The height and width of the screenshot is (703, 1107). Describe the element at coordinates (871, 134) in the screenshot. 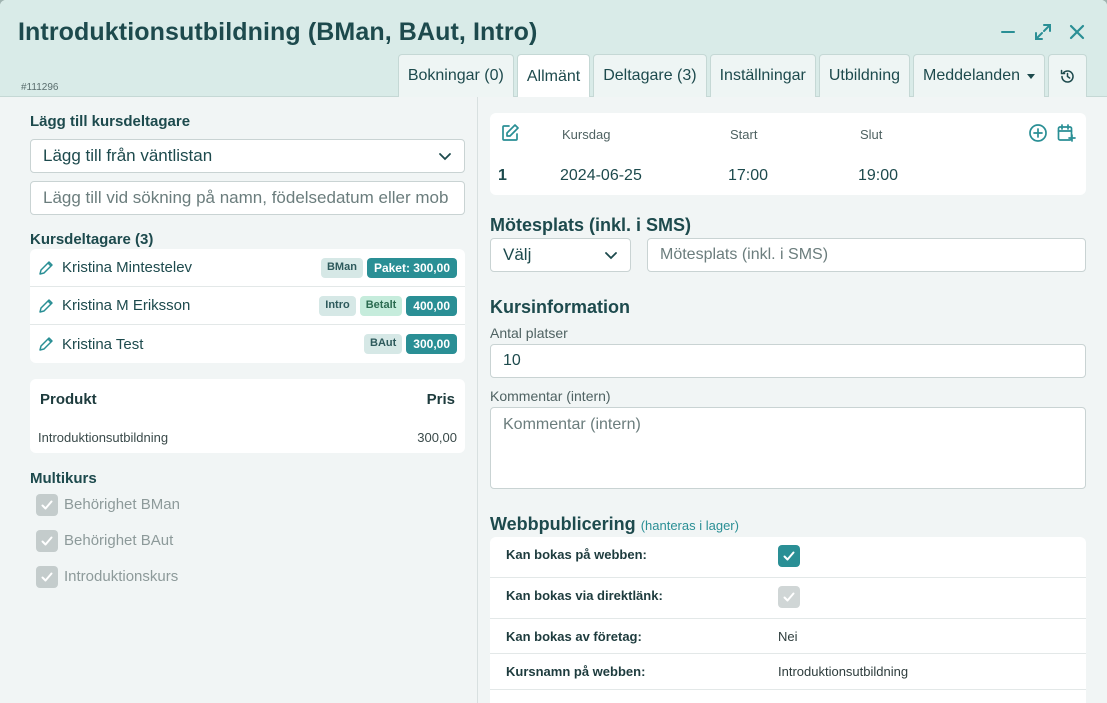

I see `slut-header: Slut` at that location.